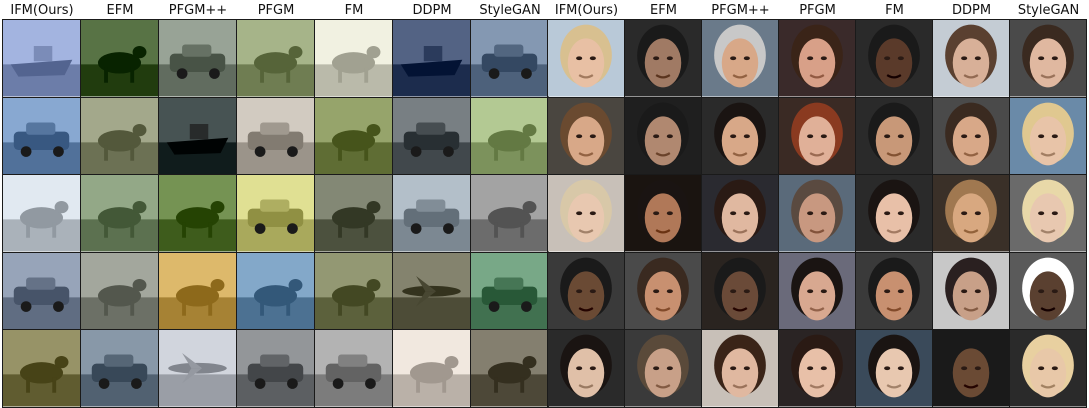  I want to click on column-label: StyleGAN, so click(1048, 10).